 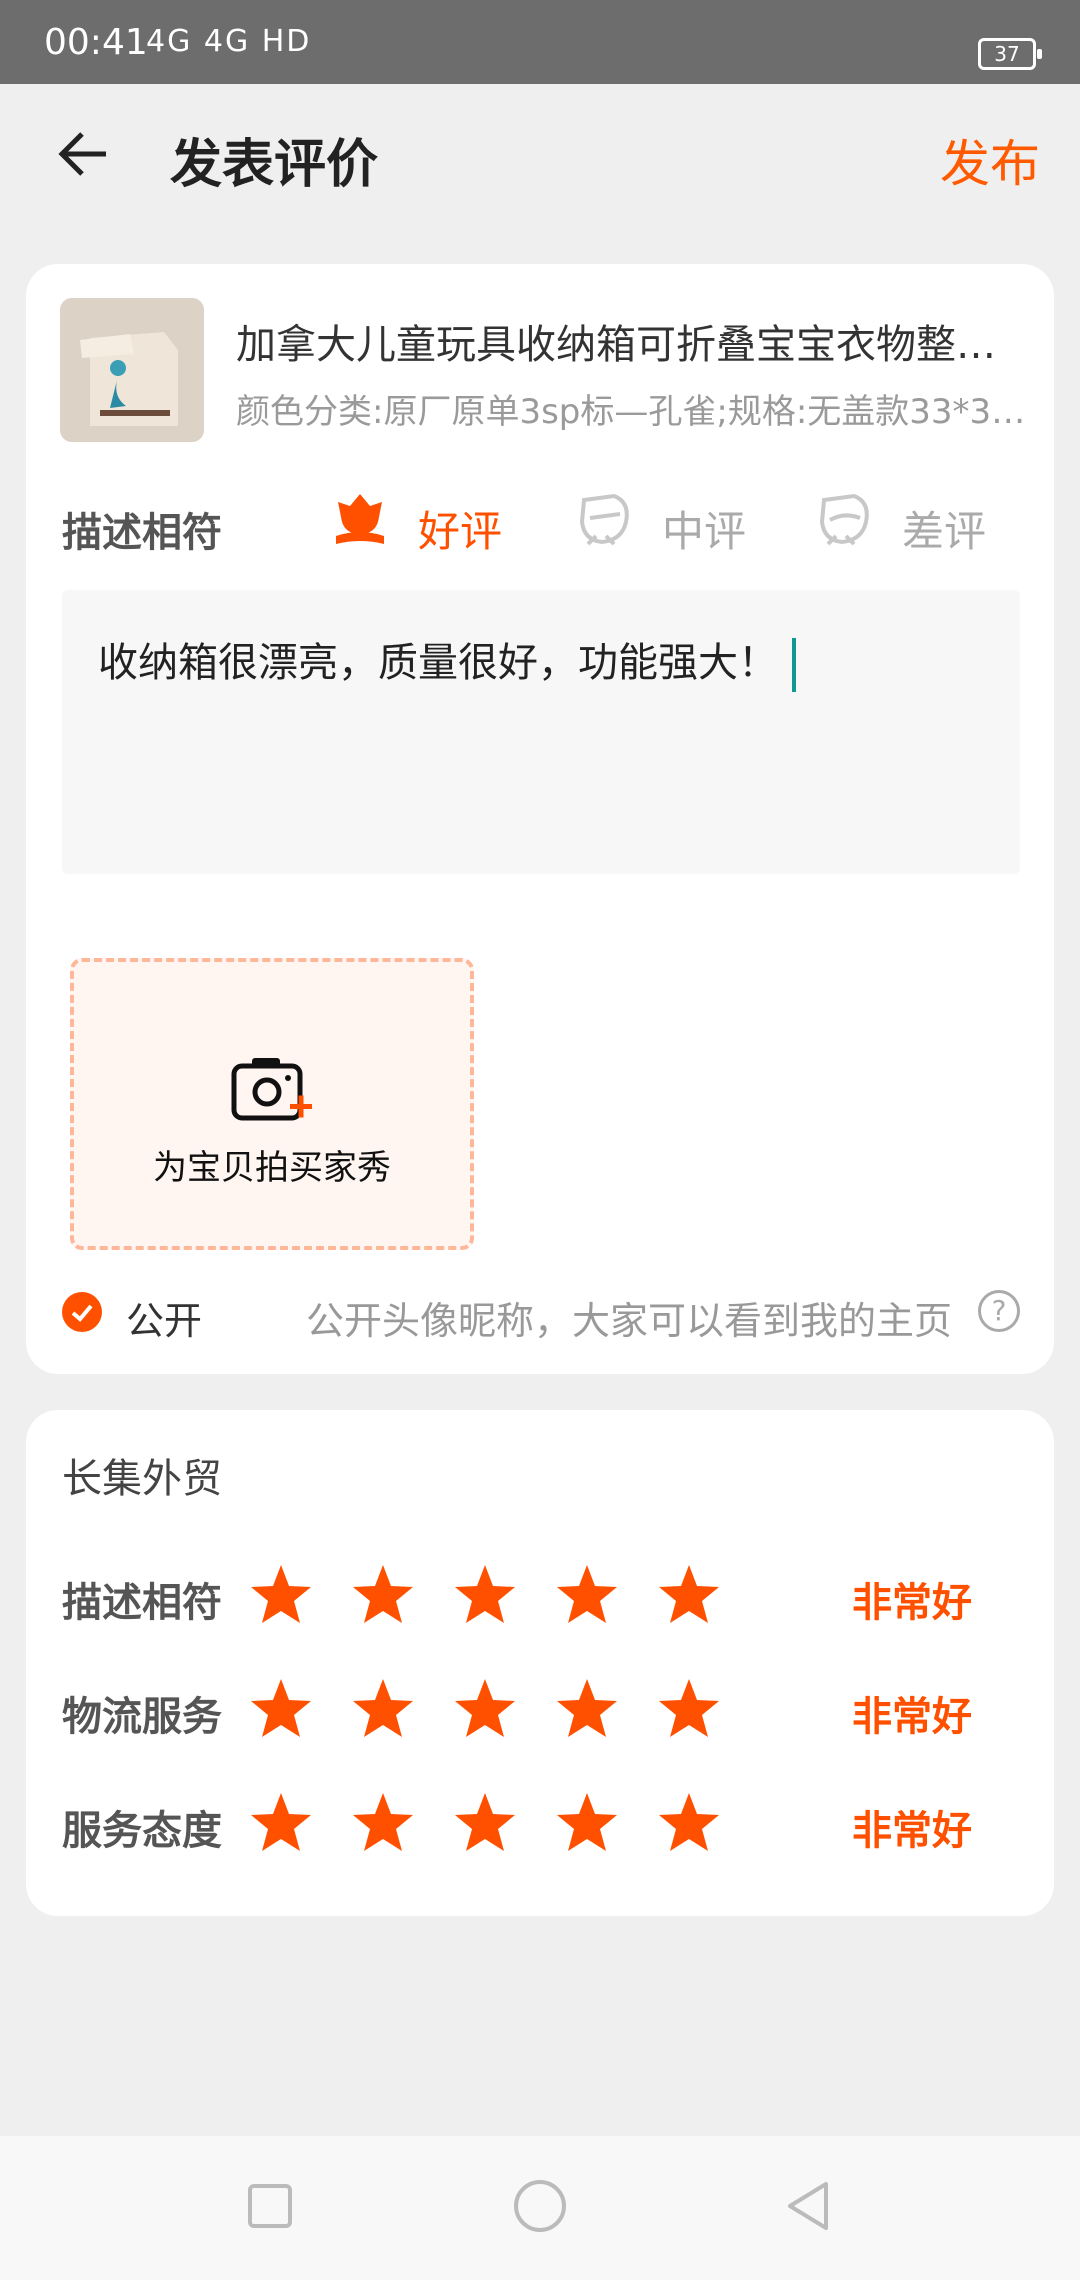 I want to click on check-icon, so click(x=82, y=1313).